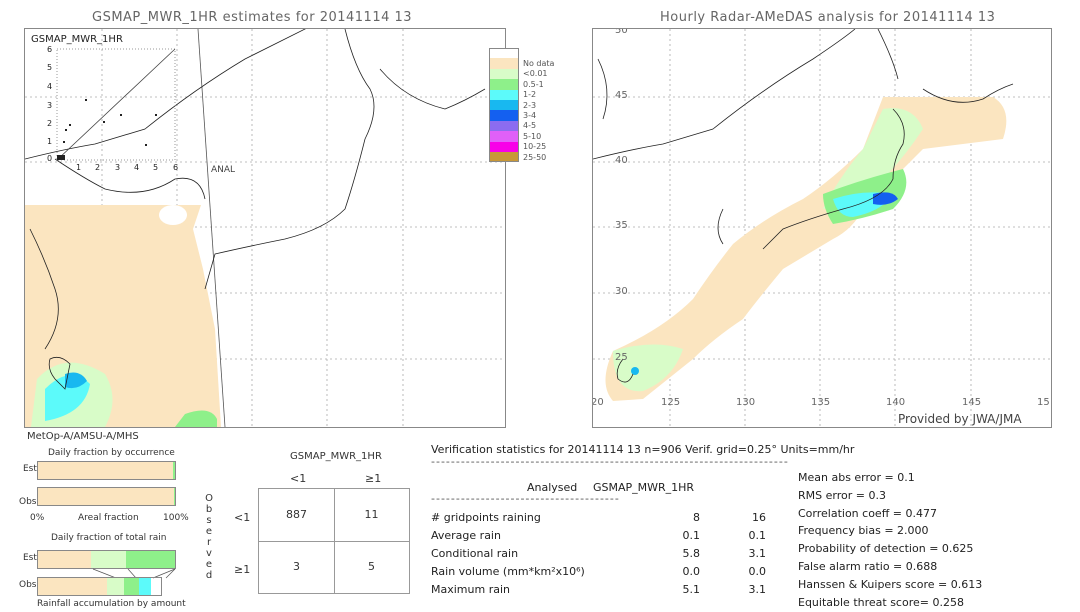 This screenshot has width=1080, height=612. Describe the element at coordinates (79, 167) in the screenshot. I see `inset-xtick-1: 1` at that location.